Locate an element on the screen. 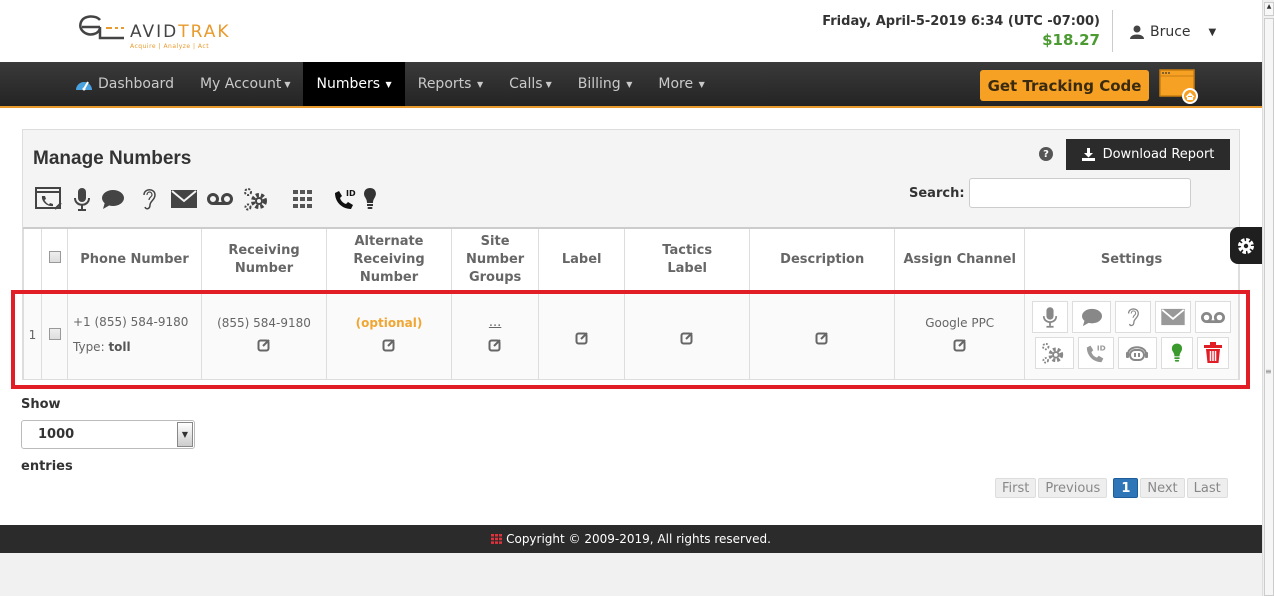 The height and width of the screenshot is (596, 1274). entries-per-page-select: 1000 ▼ is located at coordinates (108, 434).